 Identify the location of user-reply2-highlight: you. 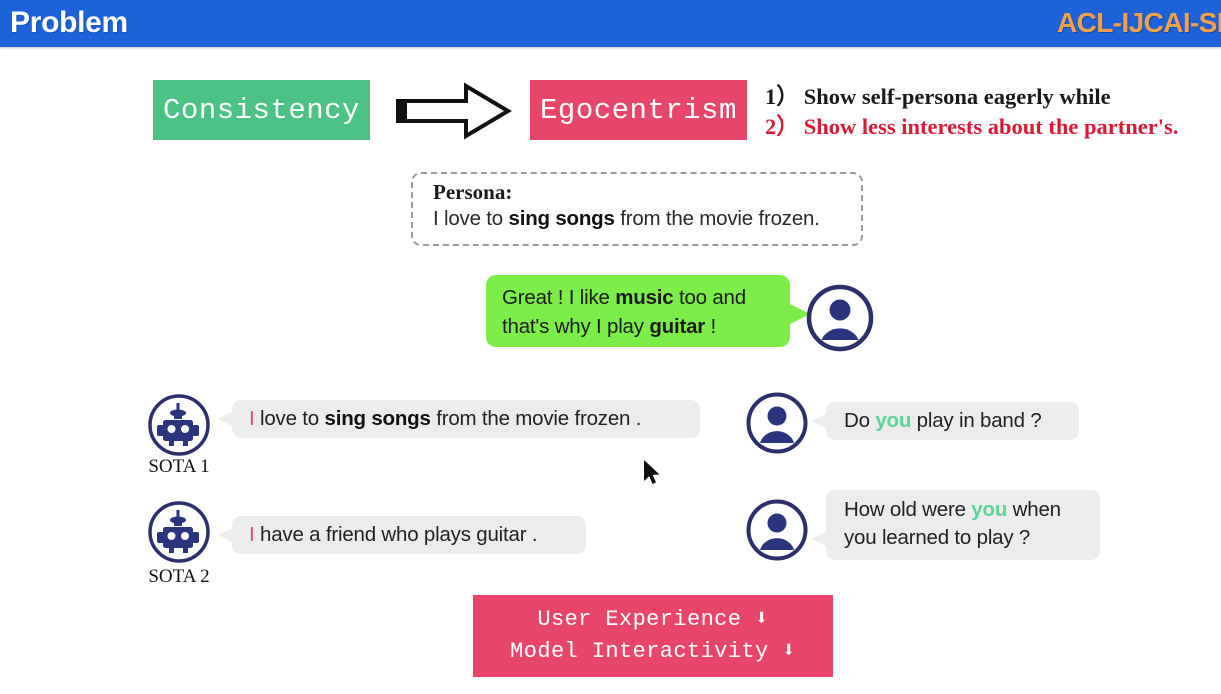
(989, 509).